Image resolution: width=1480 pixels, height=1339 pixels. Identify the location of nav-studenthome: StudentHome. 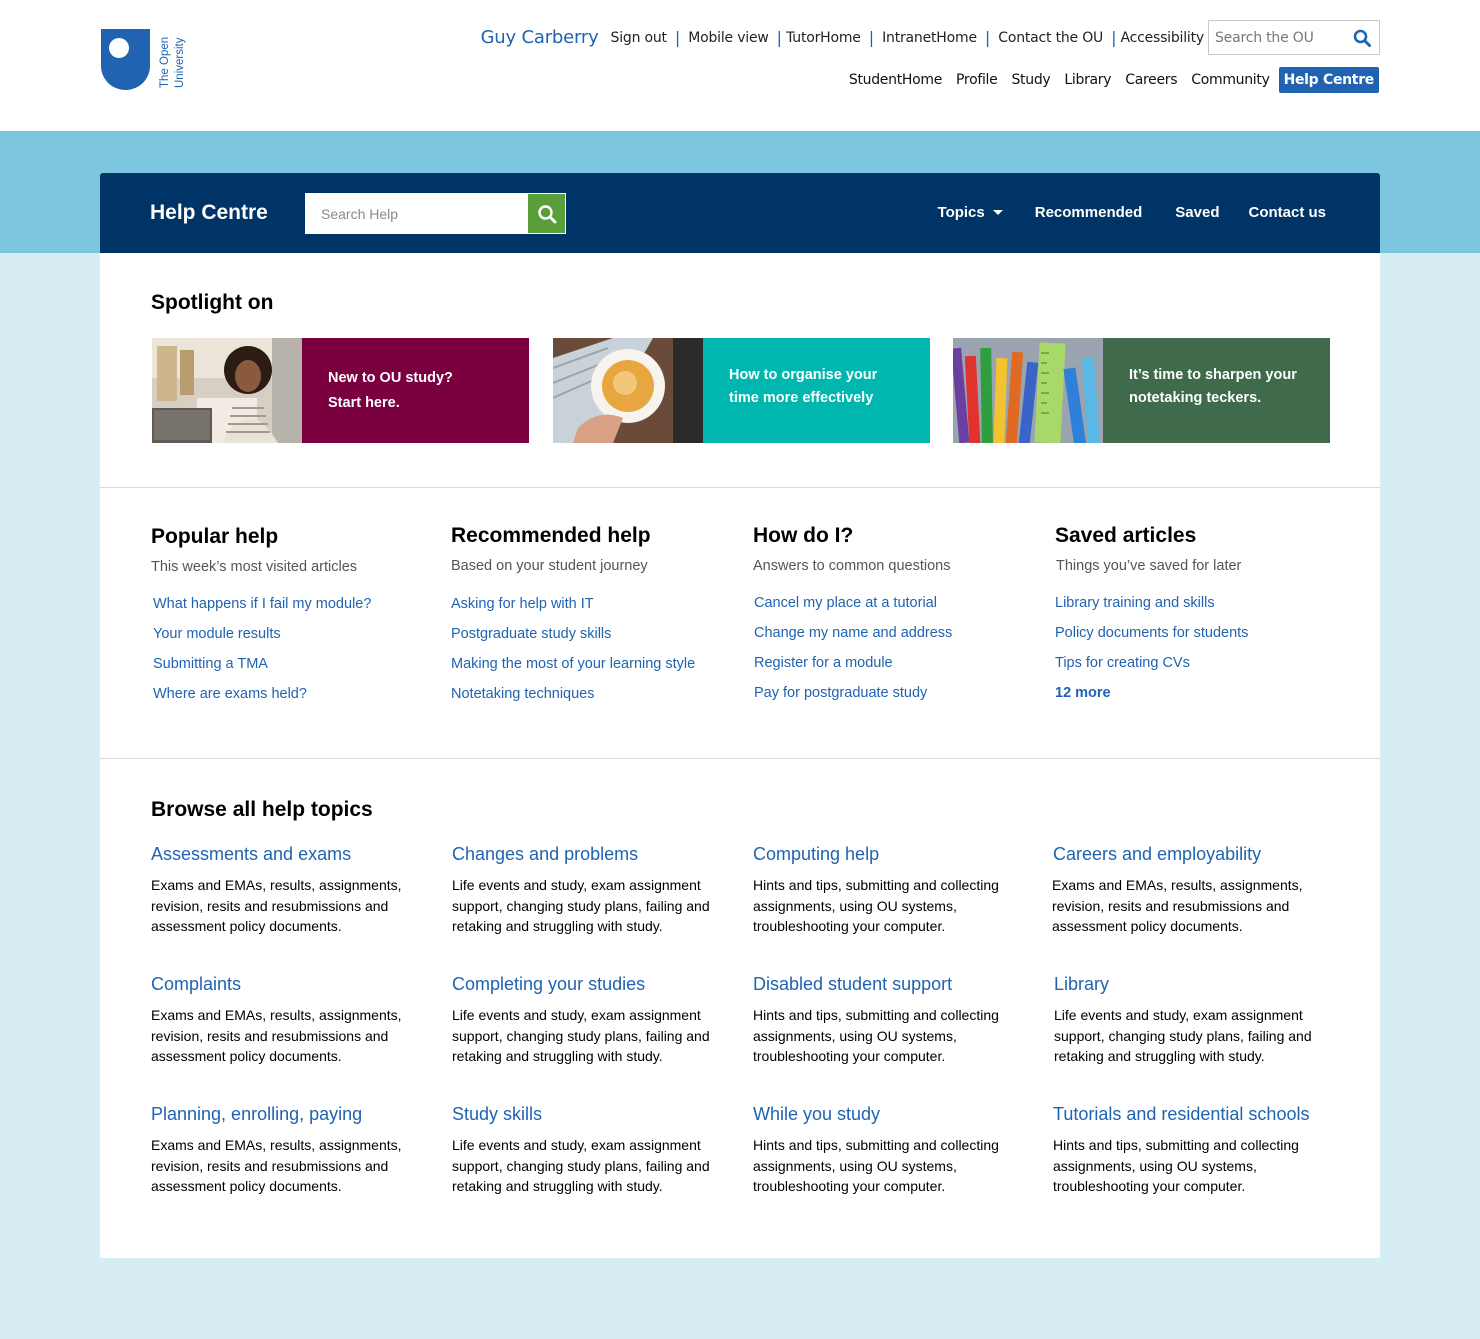
(895, 80).